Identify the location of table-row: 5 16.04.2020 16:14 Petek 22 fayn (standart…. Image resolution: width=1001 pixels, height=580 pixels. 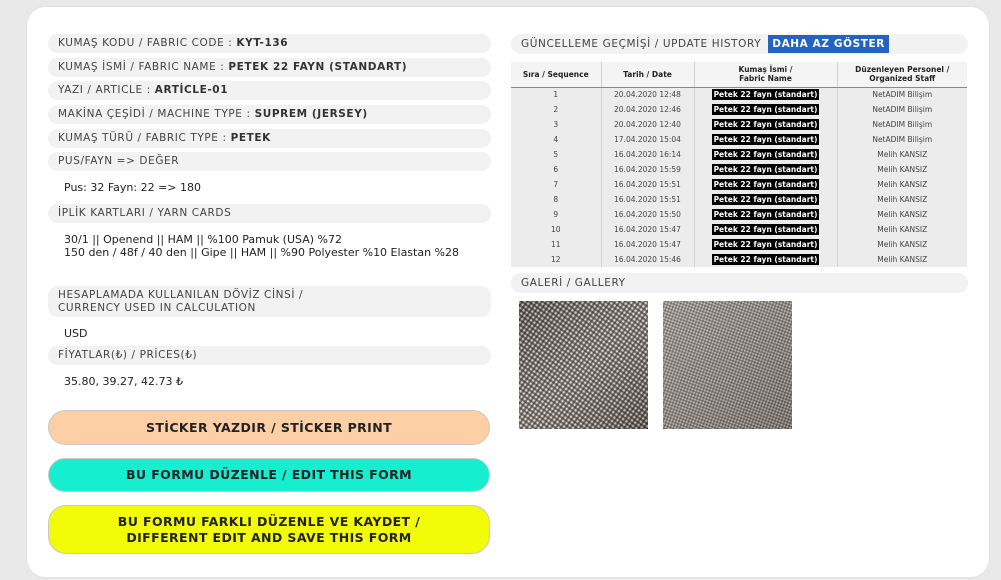
(739, 154).